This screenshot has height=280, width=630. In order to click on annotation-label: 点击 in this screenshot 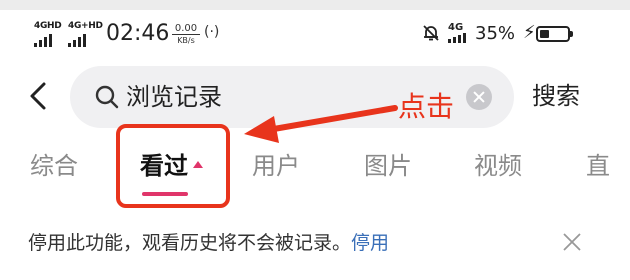, I will do `click(426, 106)`.